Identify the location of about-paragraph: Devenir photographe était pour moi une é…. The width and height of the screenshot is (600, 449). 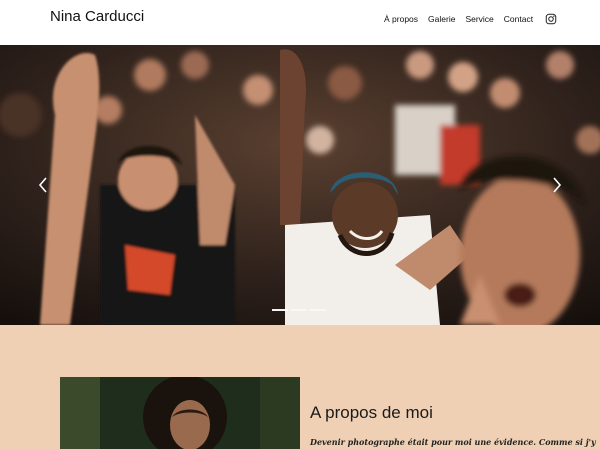
(453, 442).